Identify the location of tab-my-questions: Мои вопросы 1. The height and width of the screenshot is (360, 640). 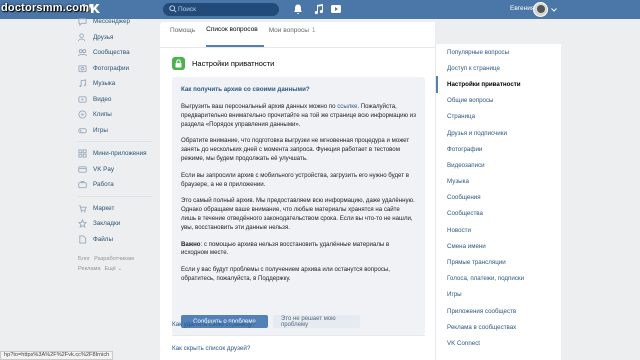
(295, 34).